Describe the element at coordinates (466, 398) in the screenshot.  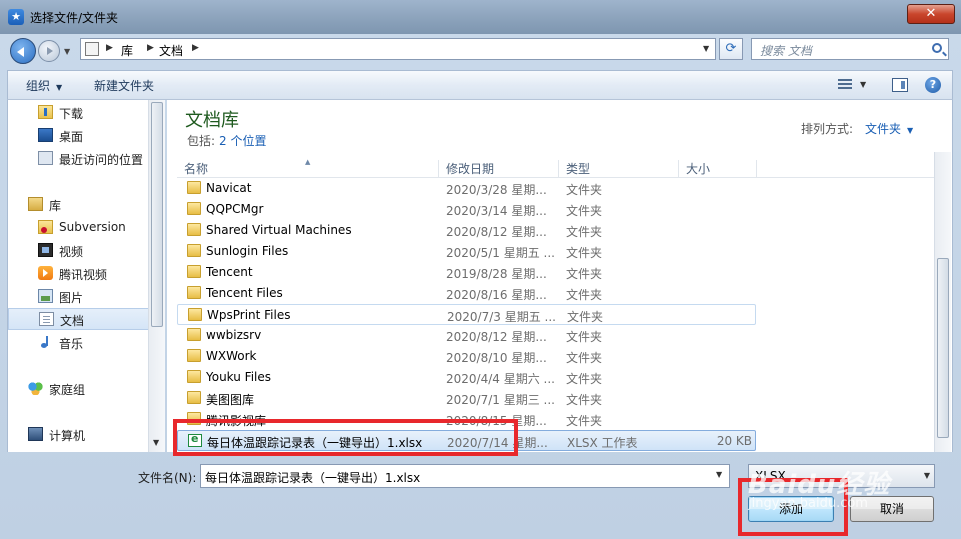
I see `file-row: 美图图库 2020/7/1 星期三 ... 文件夹` at that location.